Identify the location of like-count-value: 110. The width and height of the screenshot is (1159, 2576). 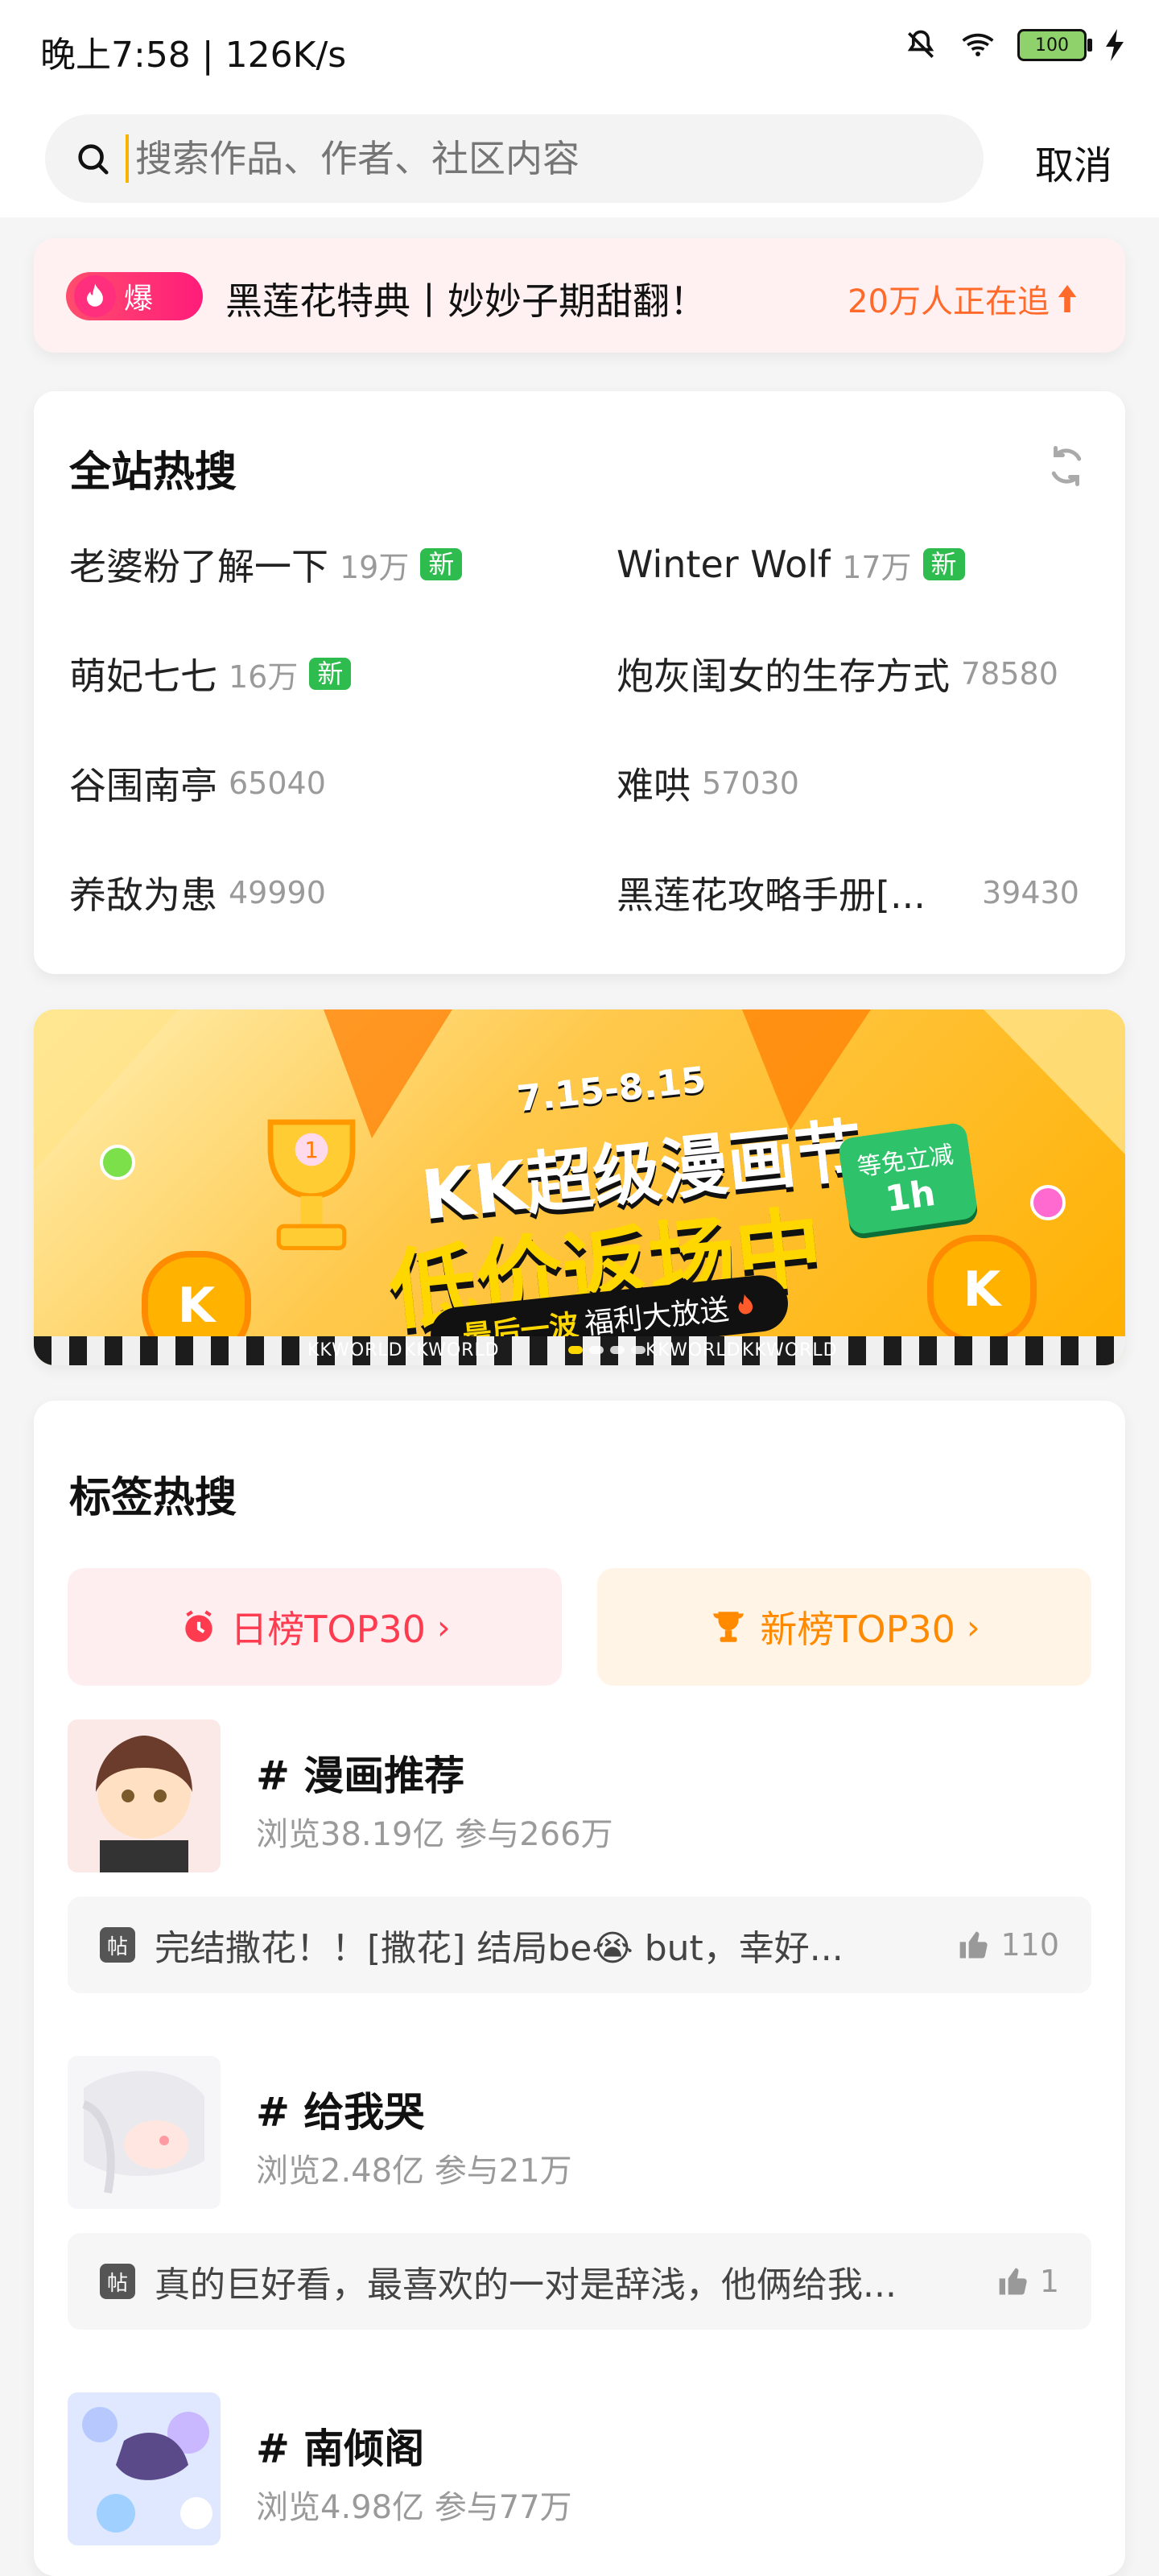
(1029, 1945).